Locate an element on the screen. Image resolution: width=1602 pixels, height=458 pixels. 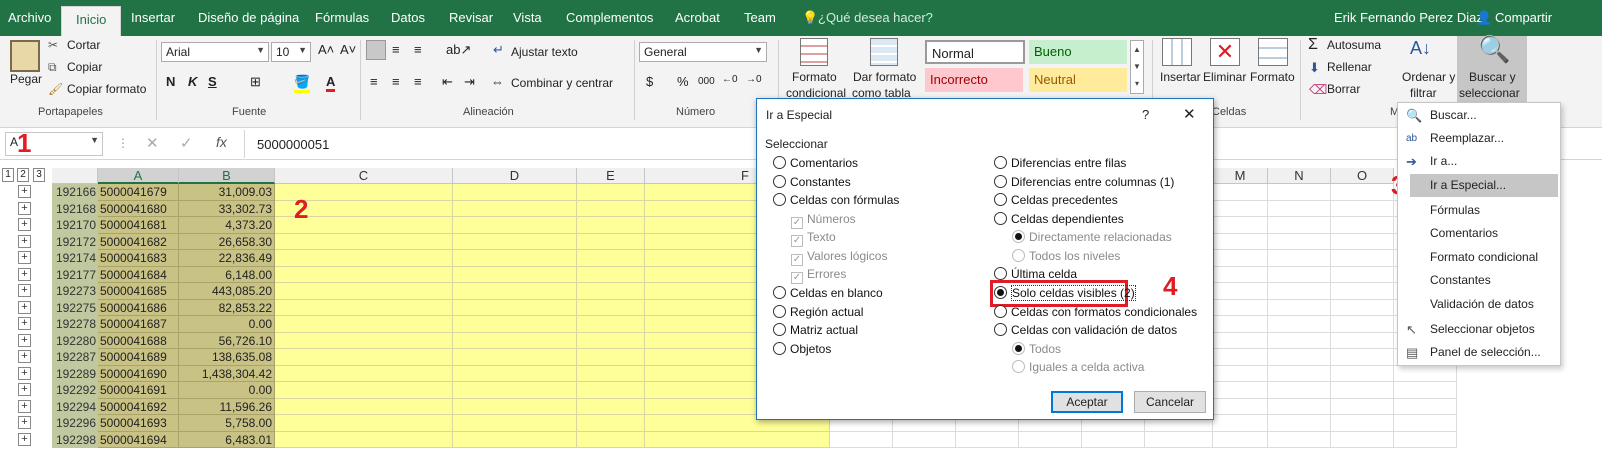
cell-a: 5000041681 is located at coordinates (138, 225).